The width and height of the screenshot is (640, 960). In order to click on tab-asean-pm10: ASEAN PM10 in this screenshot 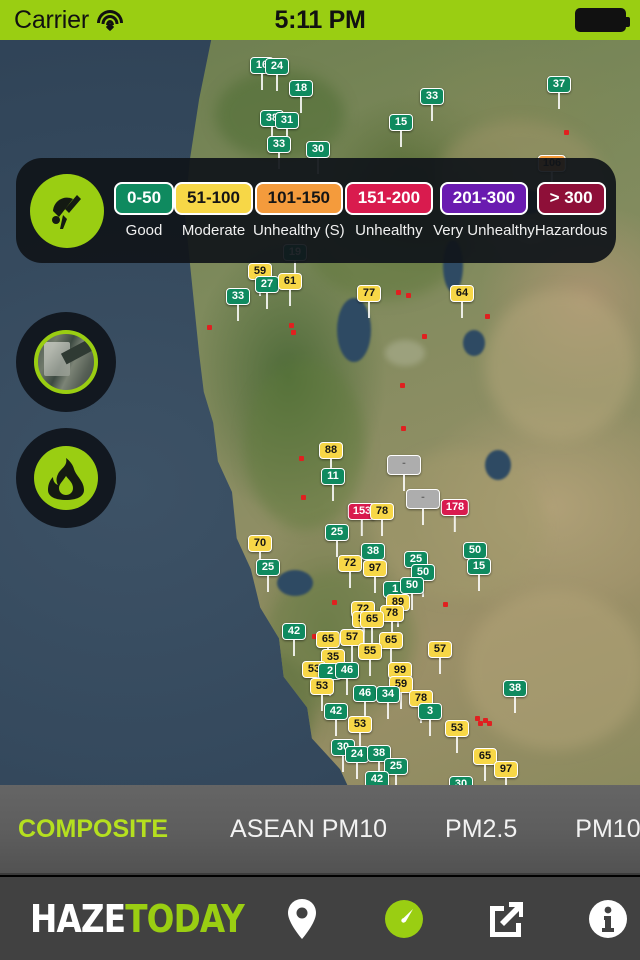, I will do `click(308, 829)`.